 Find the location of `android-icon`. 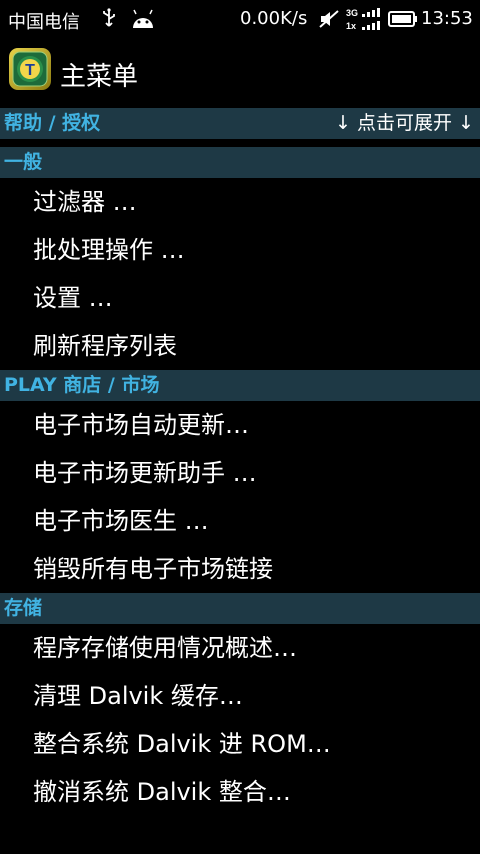

android-icon is located at coordinates (143, 18).